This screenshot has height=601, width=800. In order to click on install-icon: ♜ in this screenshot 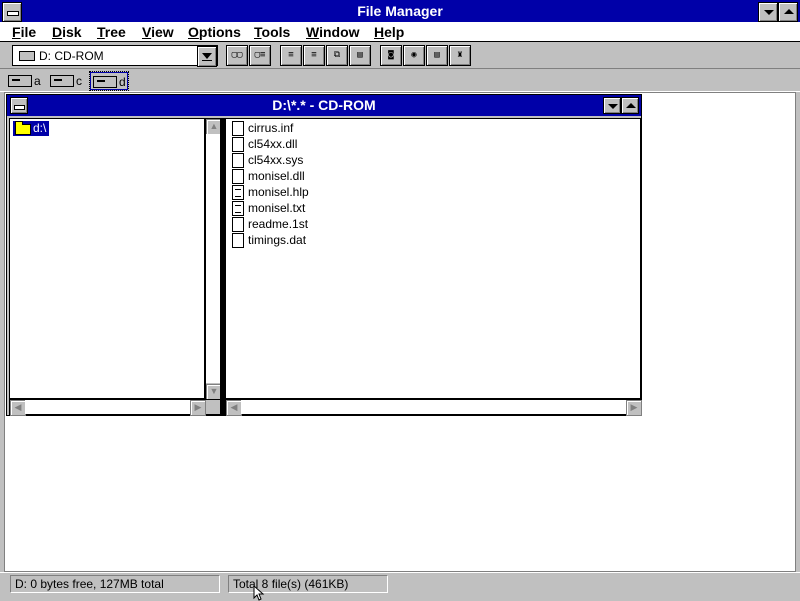, I will do `click(460, 55)`.